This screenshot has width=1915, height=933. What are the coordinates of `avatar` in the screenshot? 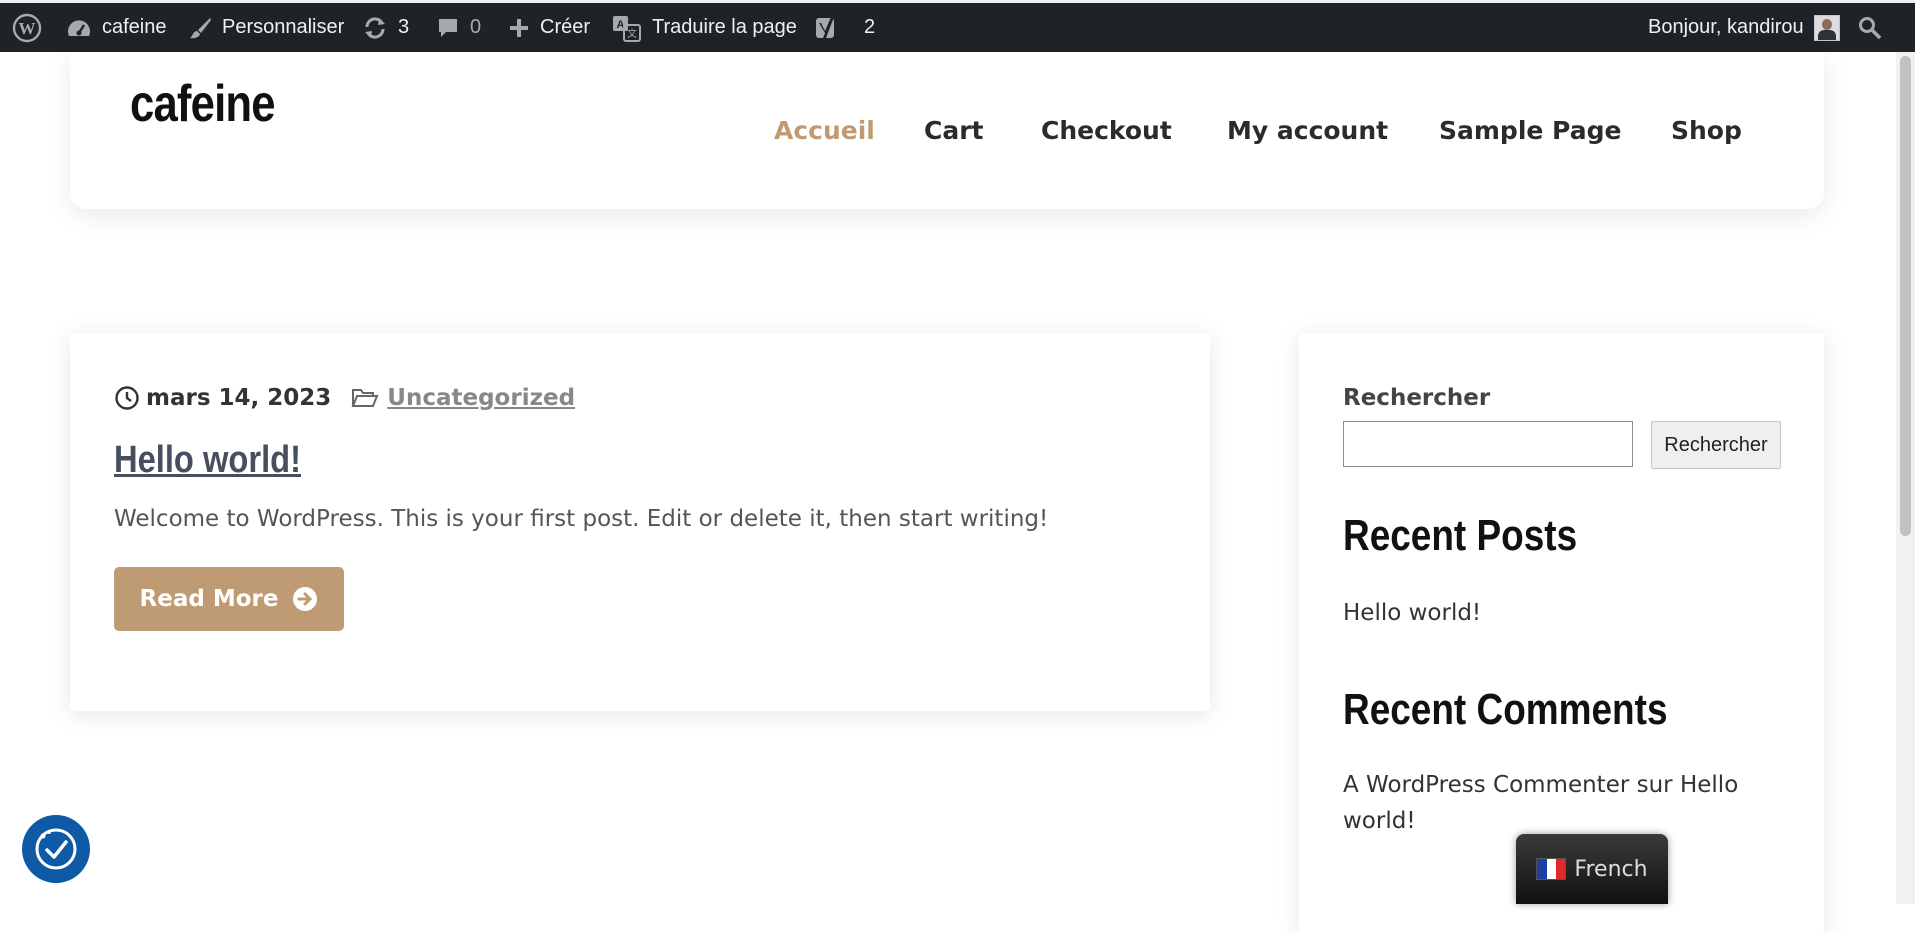 It's located at (1826, 27).